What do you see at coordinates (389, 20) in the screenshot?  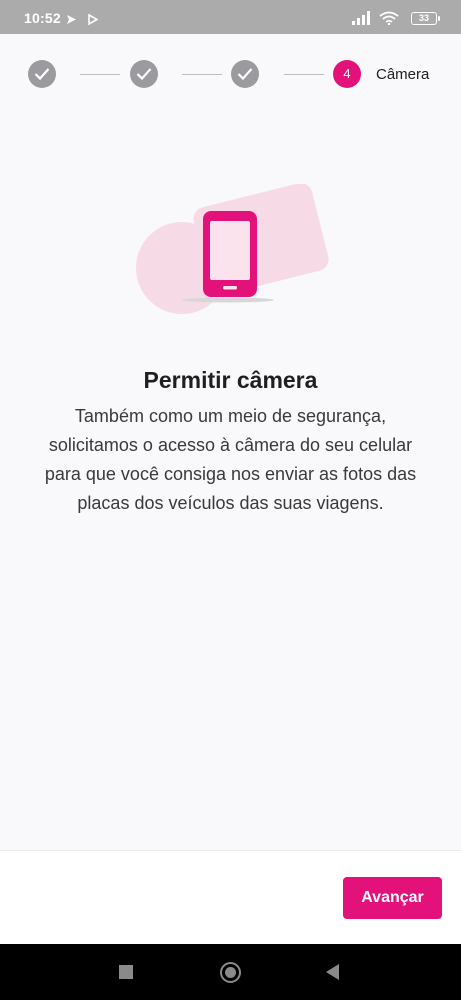 I see `wifi-icon` at bounding box center [389, 20].